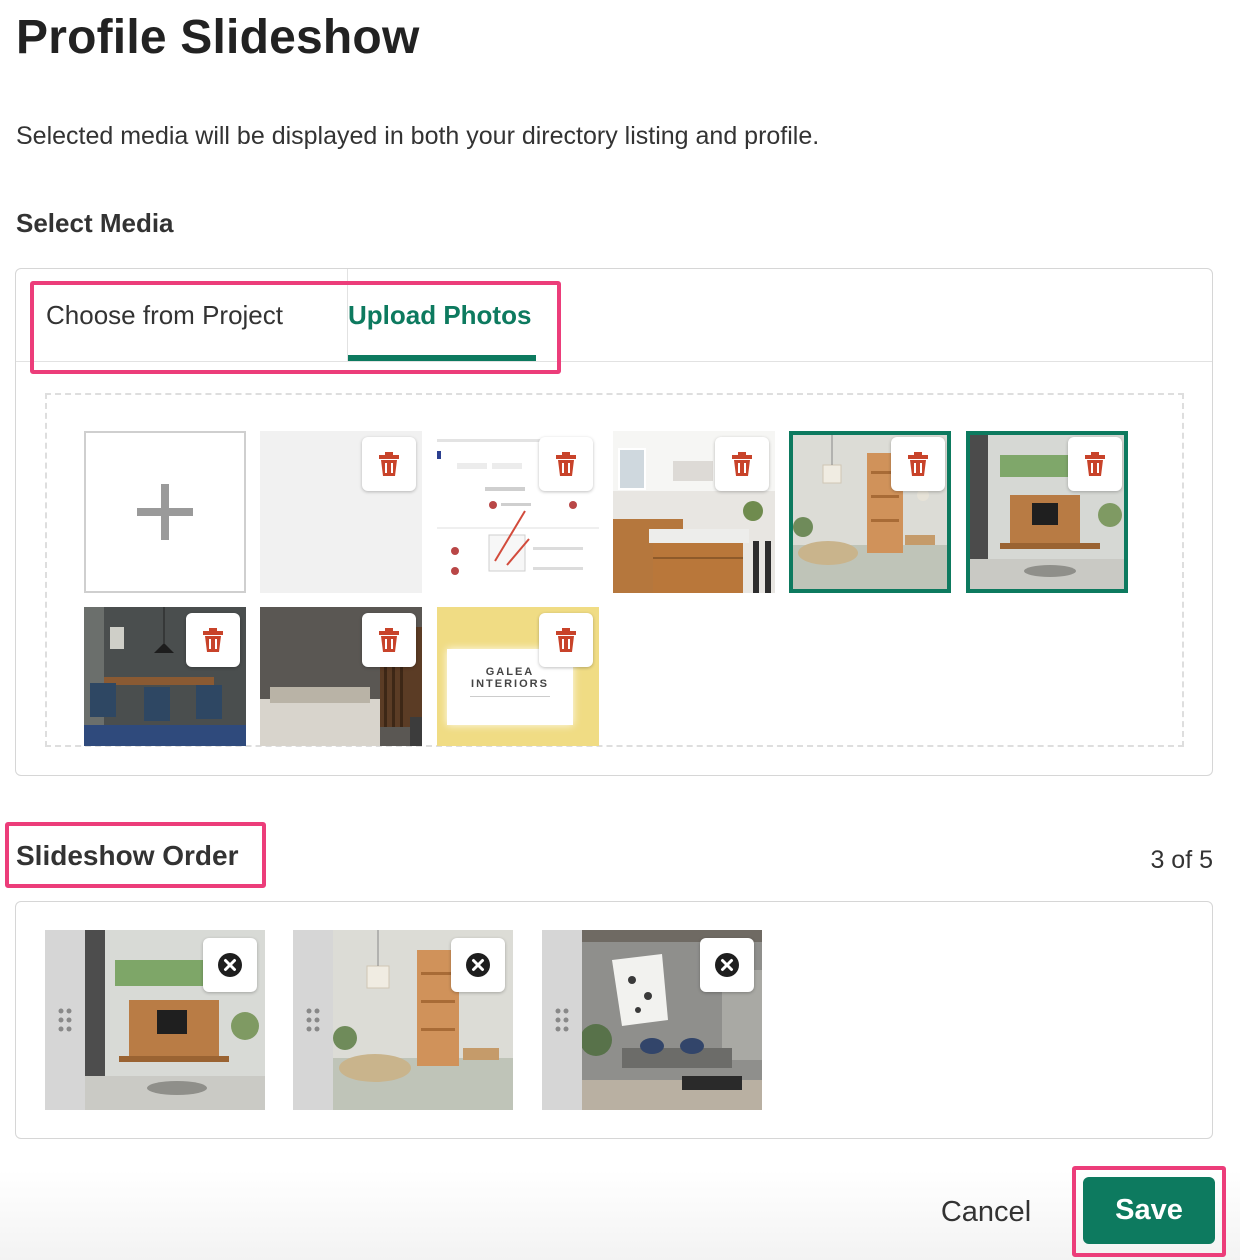 The image size is (1240, 1260). What do you see at coordinates (986, 1212) in the screenshot?
I see `cancel-button: Cancel` at bounding box center [986, 1212].